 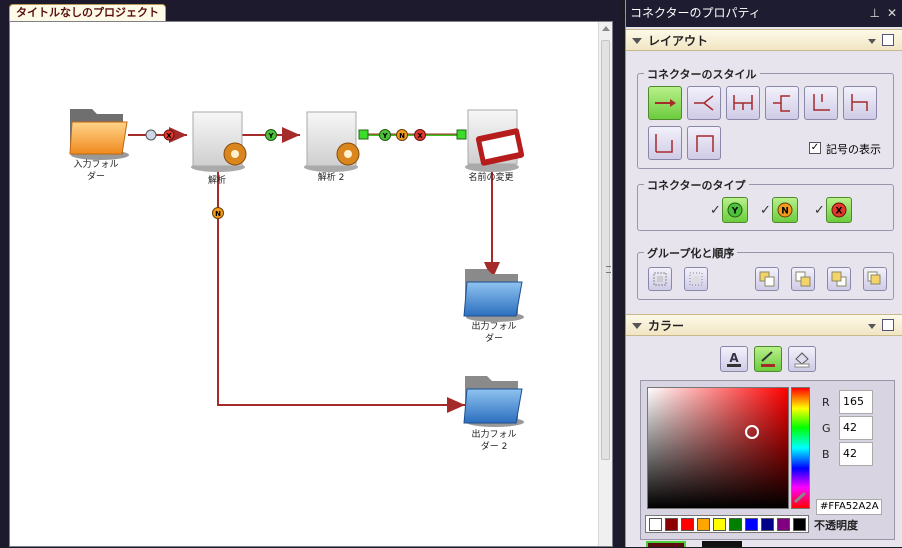 I want to click on panel-title-bar: コネクターのプロパティ ⊥ ✕, so click(x=764, y=13).